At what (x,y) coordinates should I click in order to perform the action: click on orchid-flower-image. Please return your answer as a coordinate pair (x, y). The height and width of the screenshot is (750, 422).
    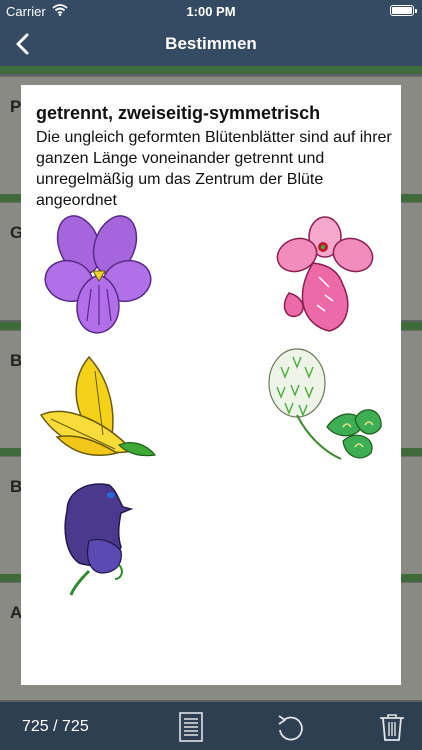
    Looking at the image, I should click on (325, 274).